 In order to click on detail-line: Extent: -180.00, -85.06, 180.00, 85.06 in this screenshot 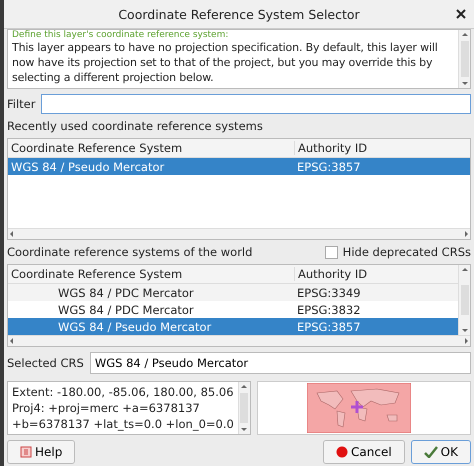, I will do `click(123, 392)`.